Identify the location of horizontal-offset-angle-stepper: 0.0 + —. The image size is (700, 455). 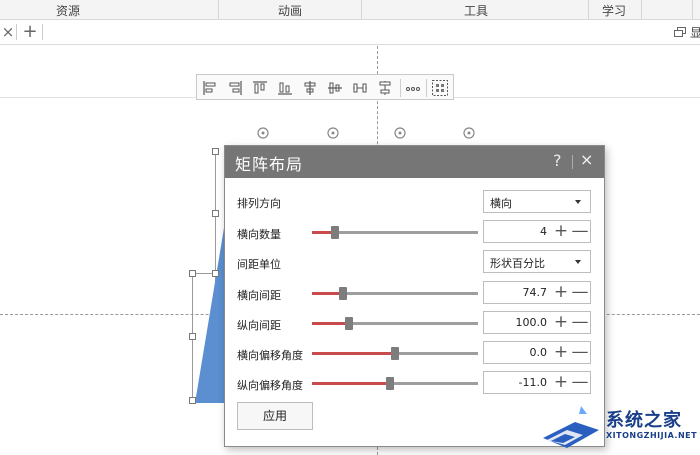
(537, 352).